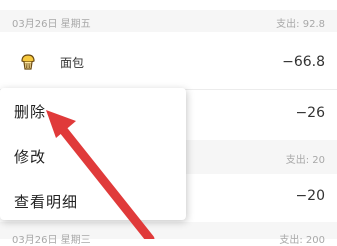 The height and width of the screenshot is (246, 337). What do you see at coordinates (313, 24) in the screenshot?
I see `expense-total: 92.8` at bounding box center [313, 24].